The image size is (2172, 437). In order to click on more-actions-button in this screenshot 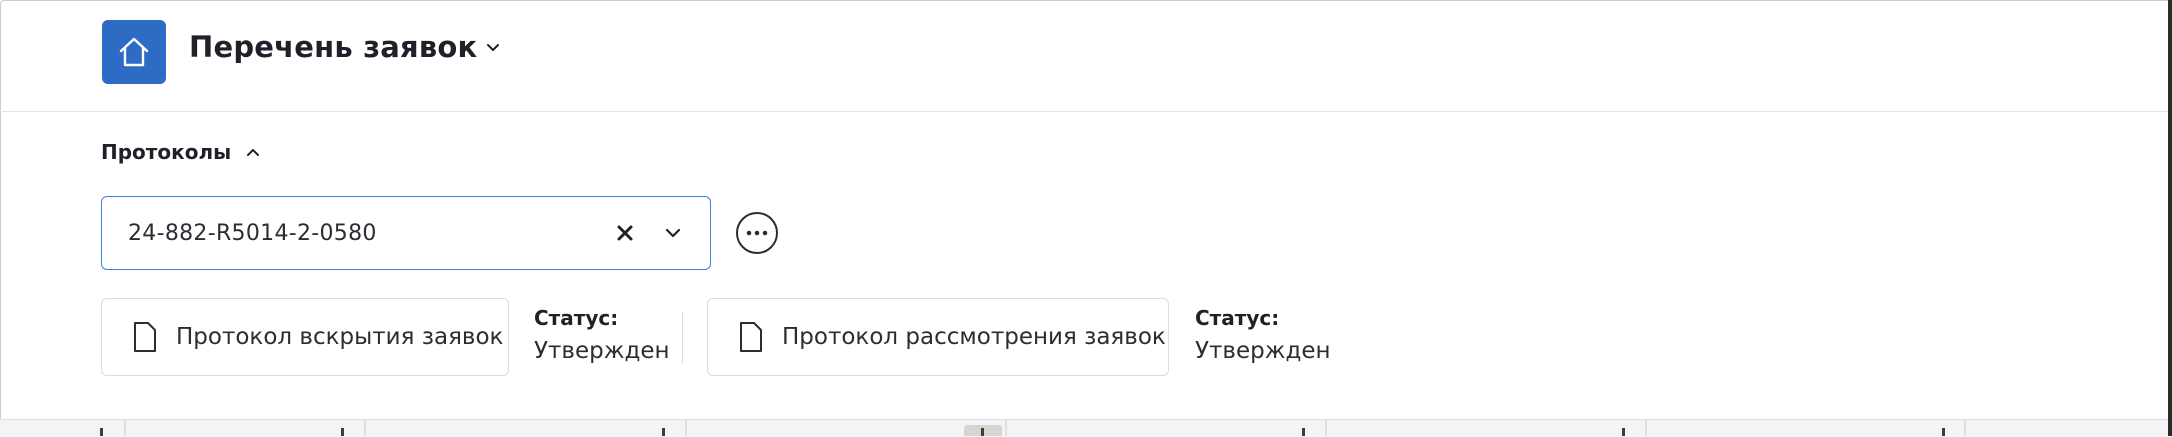, I will do `click(757, 233)`.